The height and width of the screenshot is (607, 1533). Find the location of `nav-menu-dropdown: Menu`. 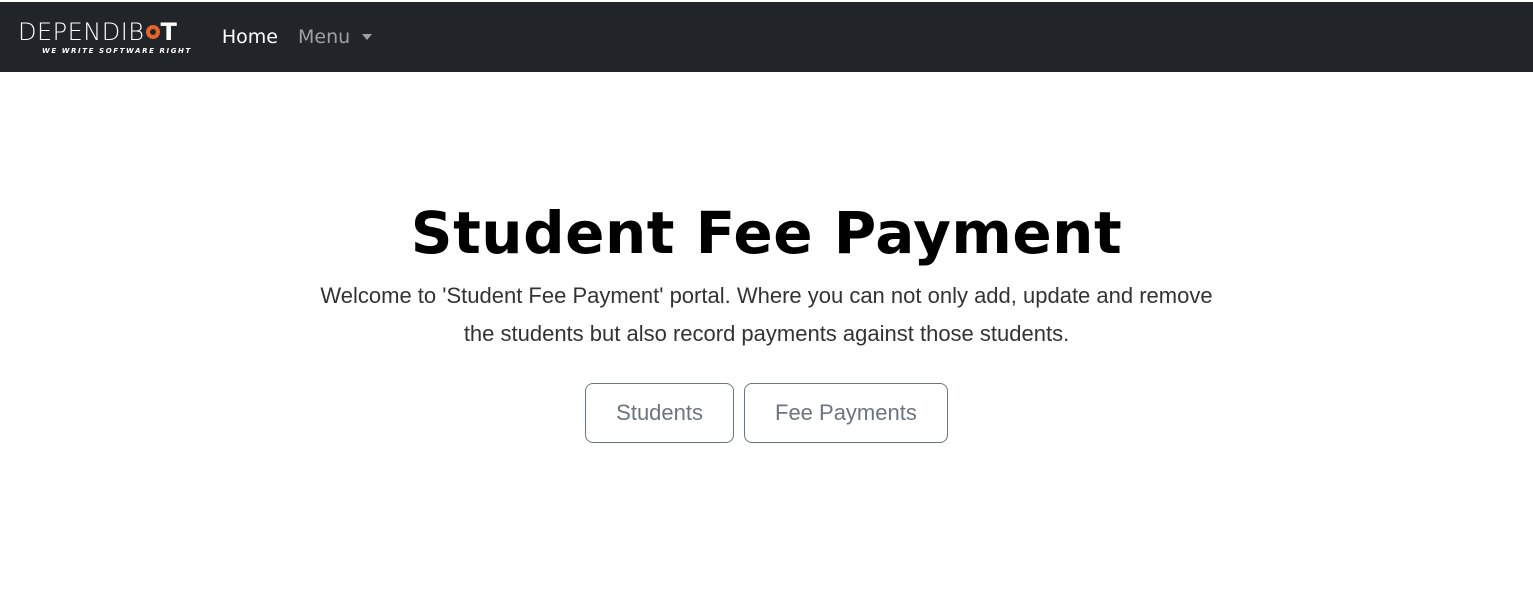

nav-menu-dropdown: Menu is located at coordinates (335, 37).